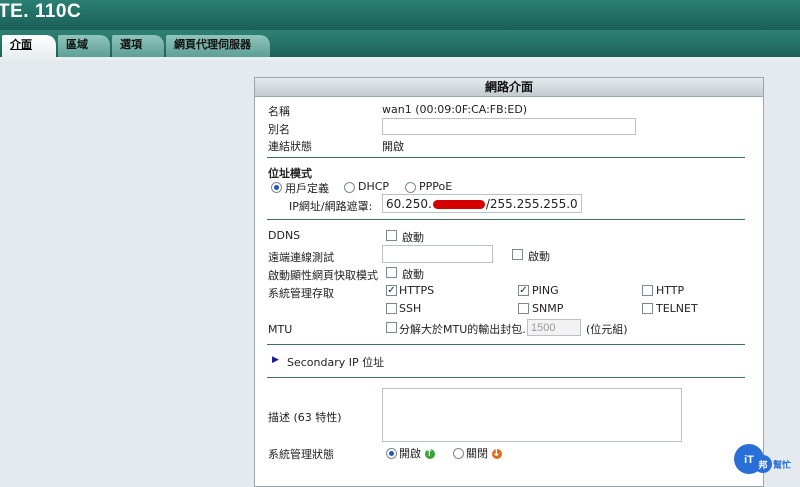  Describe the element at coordinates (331, 206) in the screenshot. I see `ip-netmask-label: IP網址/網路遮罩:` at that location.